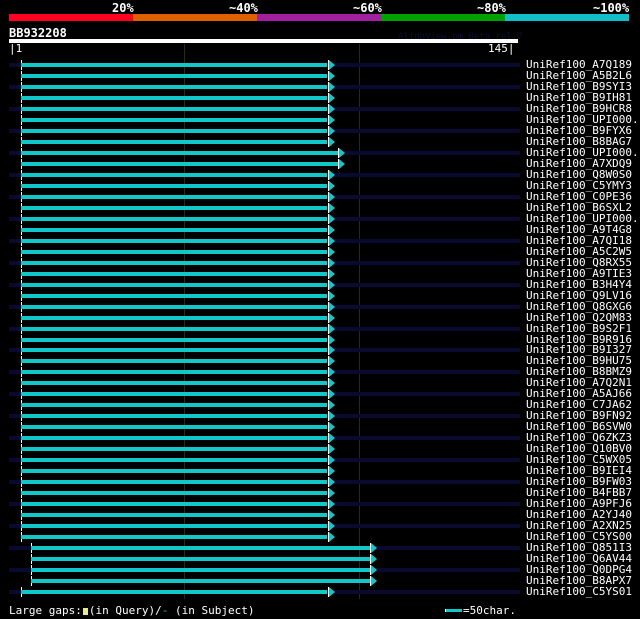 This screenshot has height=619, width=640. I want to click on in-subject-label: (in Subject), so click(211, 610).